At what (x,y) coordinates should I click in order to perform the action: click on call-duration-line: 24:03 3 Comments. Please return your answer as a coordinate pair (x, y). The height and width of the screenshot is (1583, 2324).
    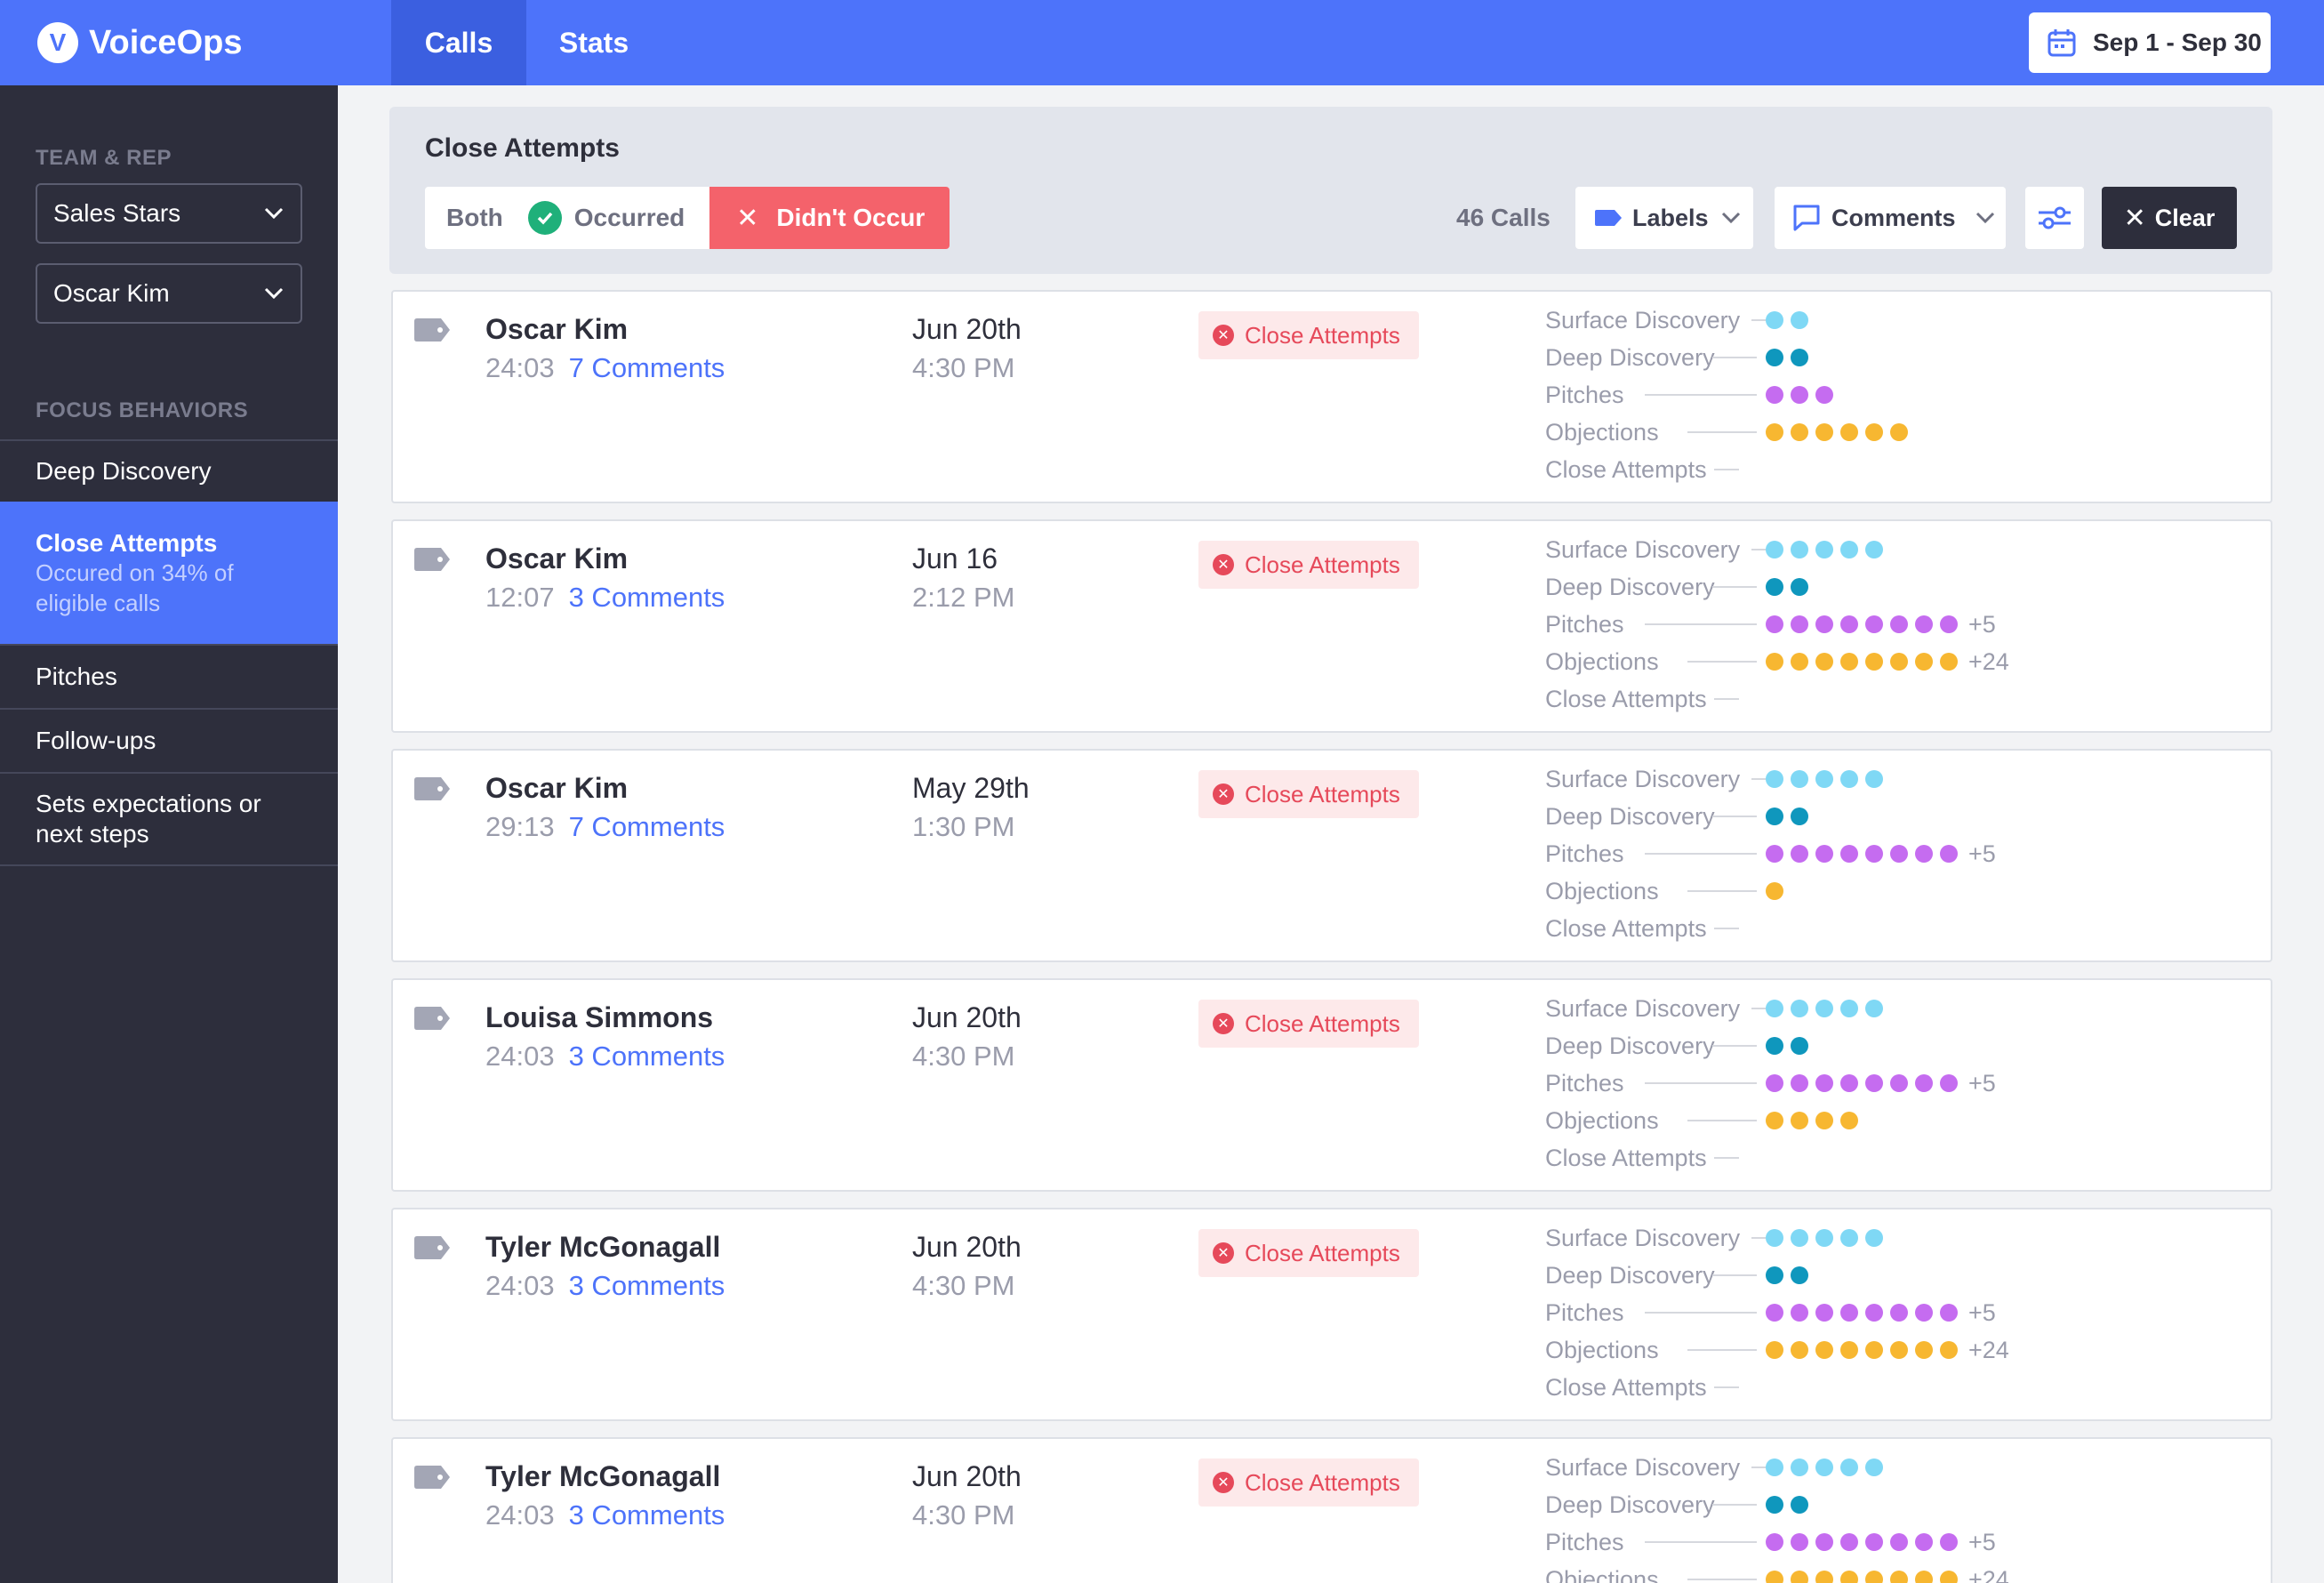
    Looking at the image, I should click on (605, 1057).